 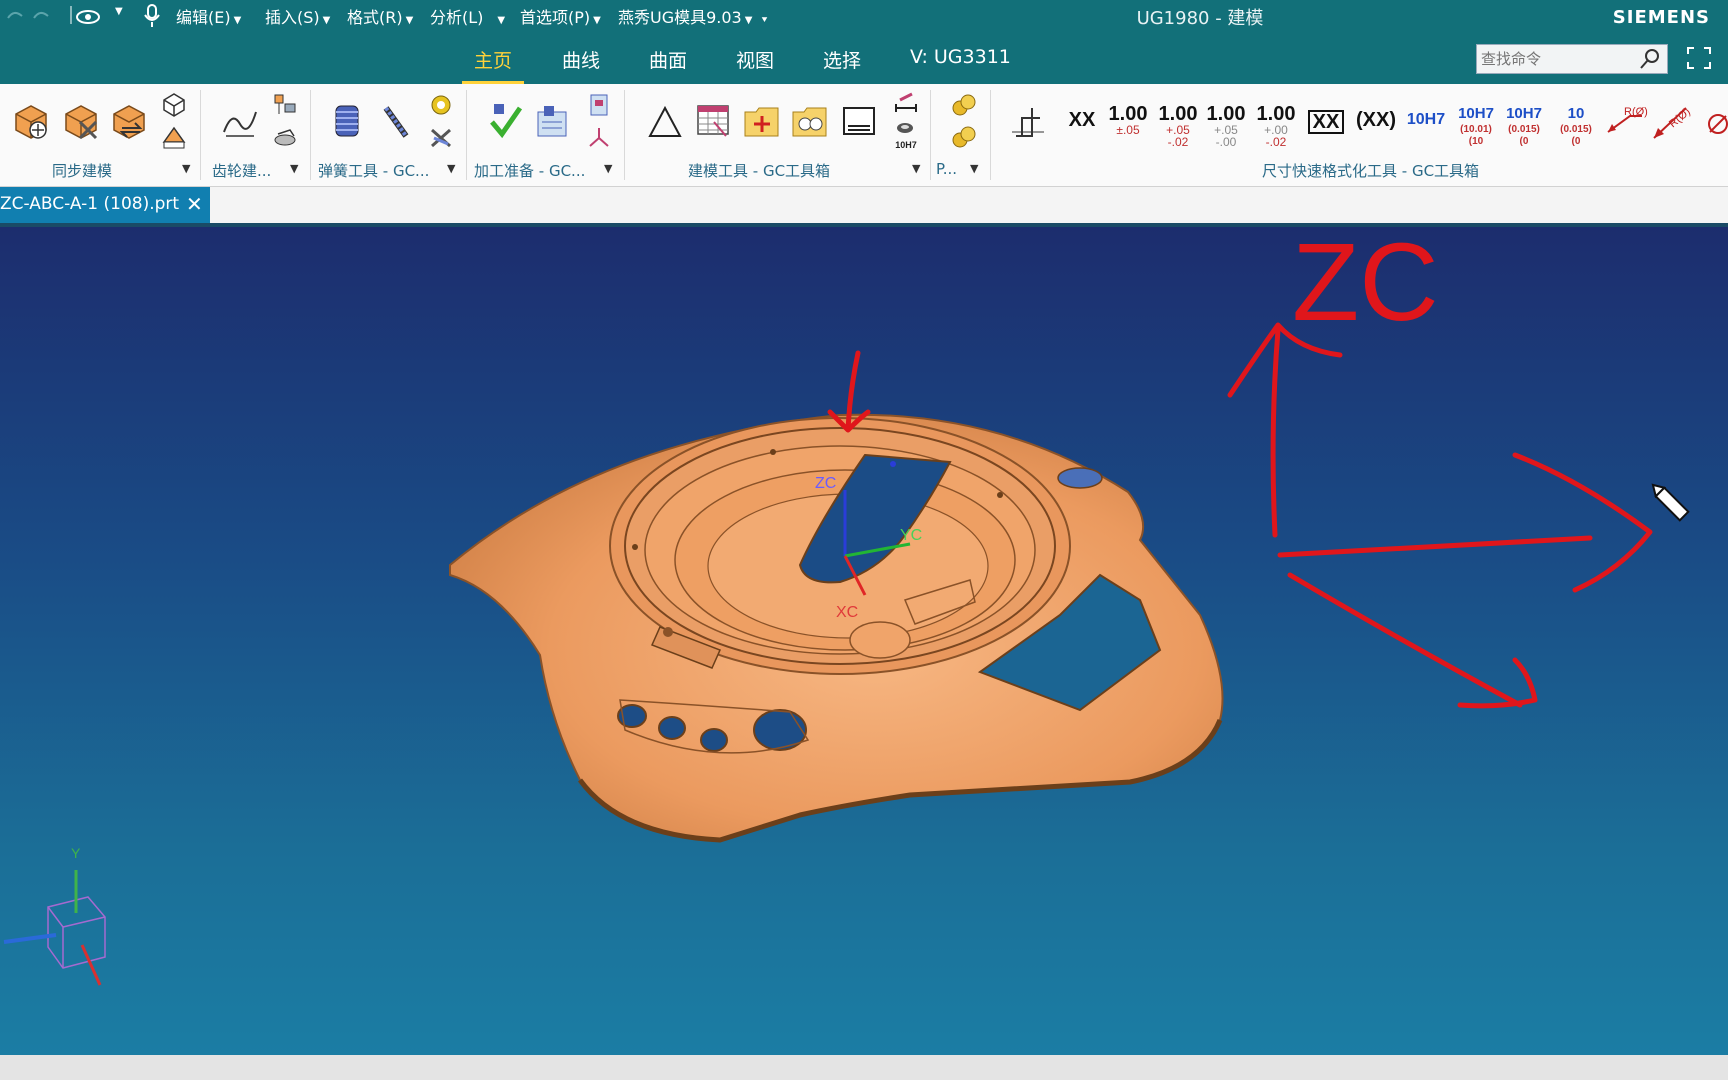 I want to click on dimension-fit-h7-button: 10H7, so click(x=1426, y=120).